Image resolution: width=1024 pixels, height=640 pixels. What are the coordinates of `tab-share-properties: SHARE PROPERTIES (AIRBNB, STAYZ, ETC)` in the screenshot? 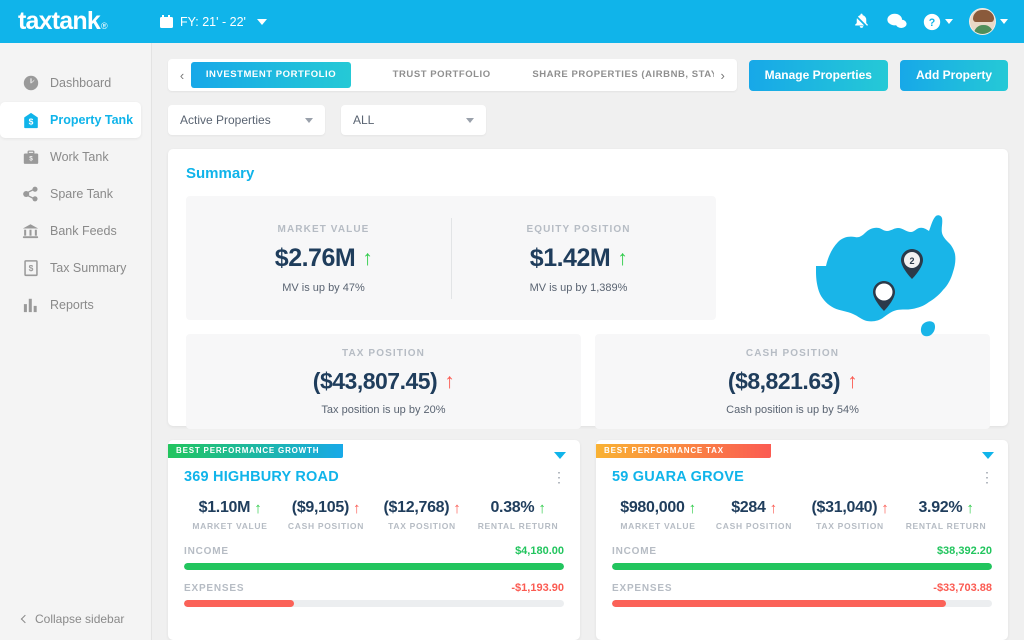 It's located at (622, 75).